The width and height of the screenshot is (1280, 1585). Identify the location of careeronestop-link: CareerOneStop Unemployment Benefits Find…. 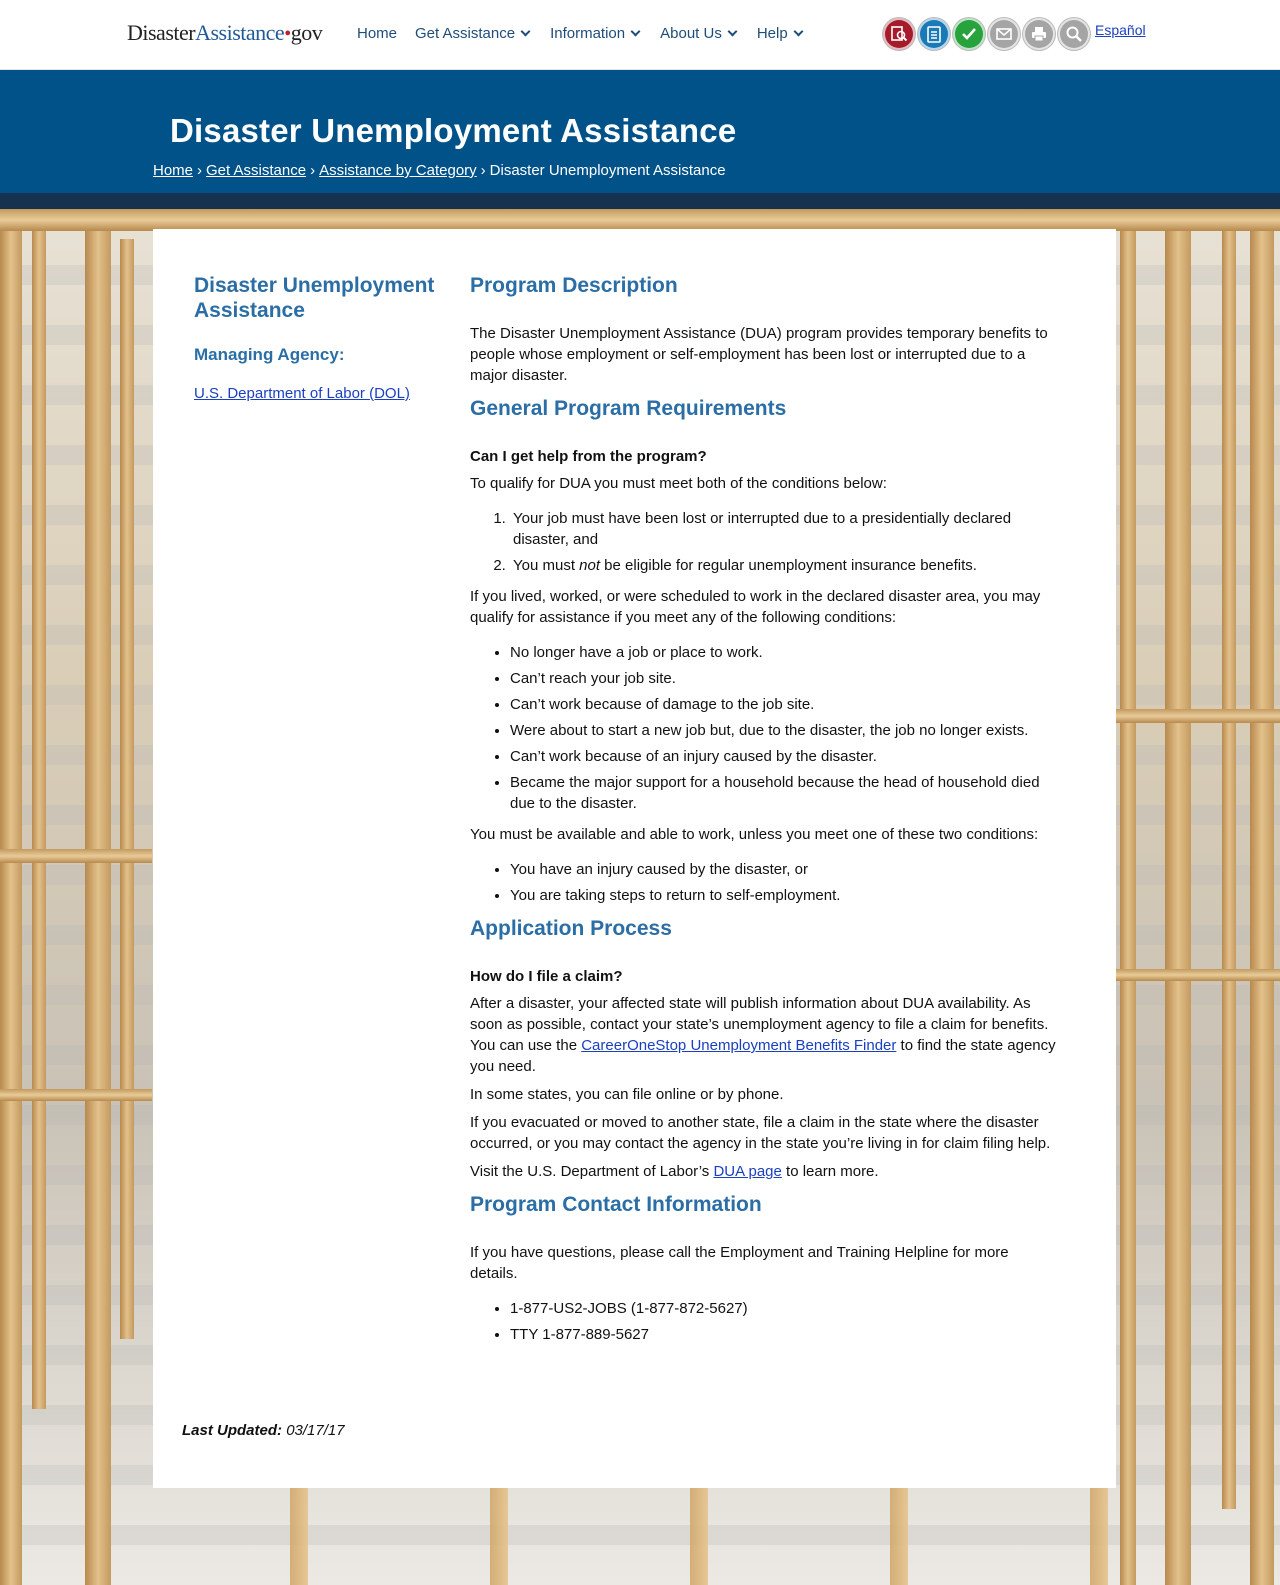
(738, 1045).